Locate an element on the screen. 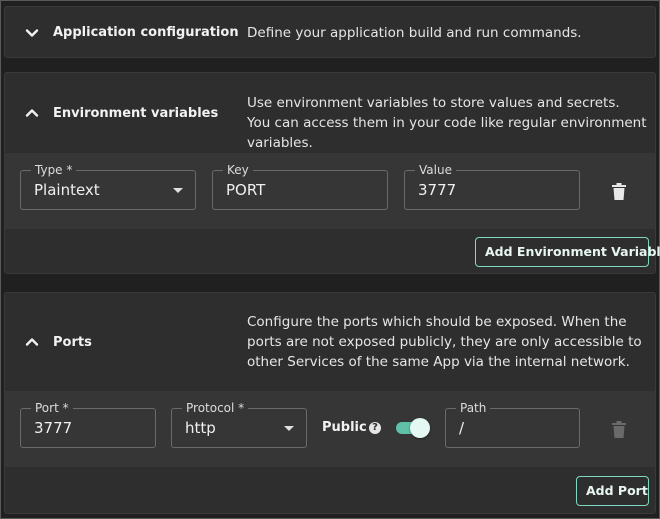 This screenshot has height=519, width=660. value-value: 3777 is located at coordinates (437, 190).